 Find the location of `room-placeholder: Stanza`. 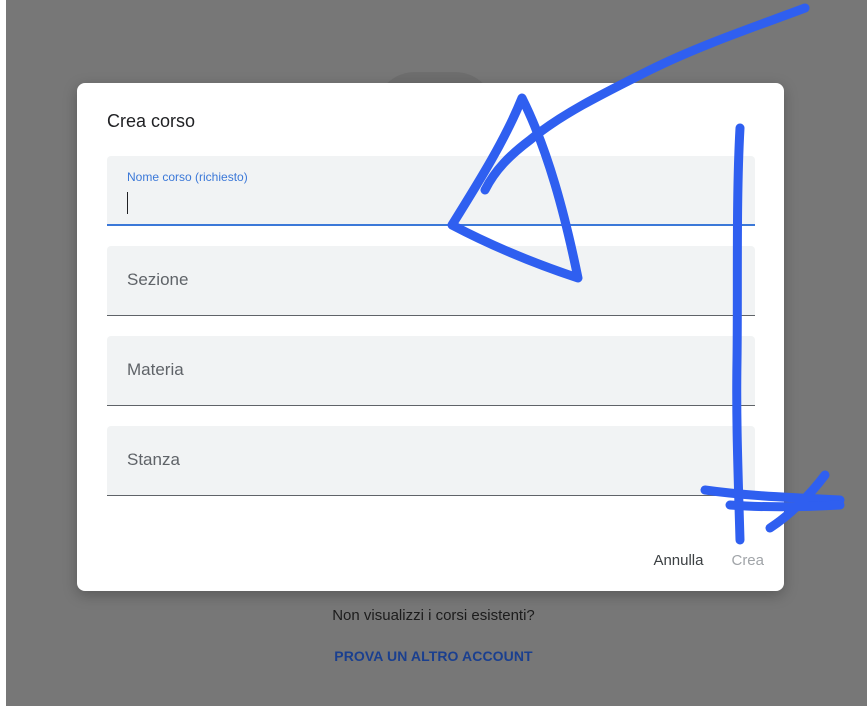

room-placeholder: Stanza is located at coordinates (153, 459).